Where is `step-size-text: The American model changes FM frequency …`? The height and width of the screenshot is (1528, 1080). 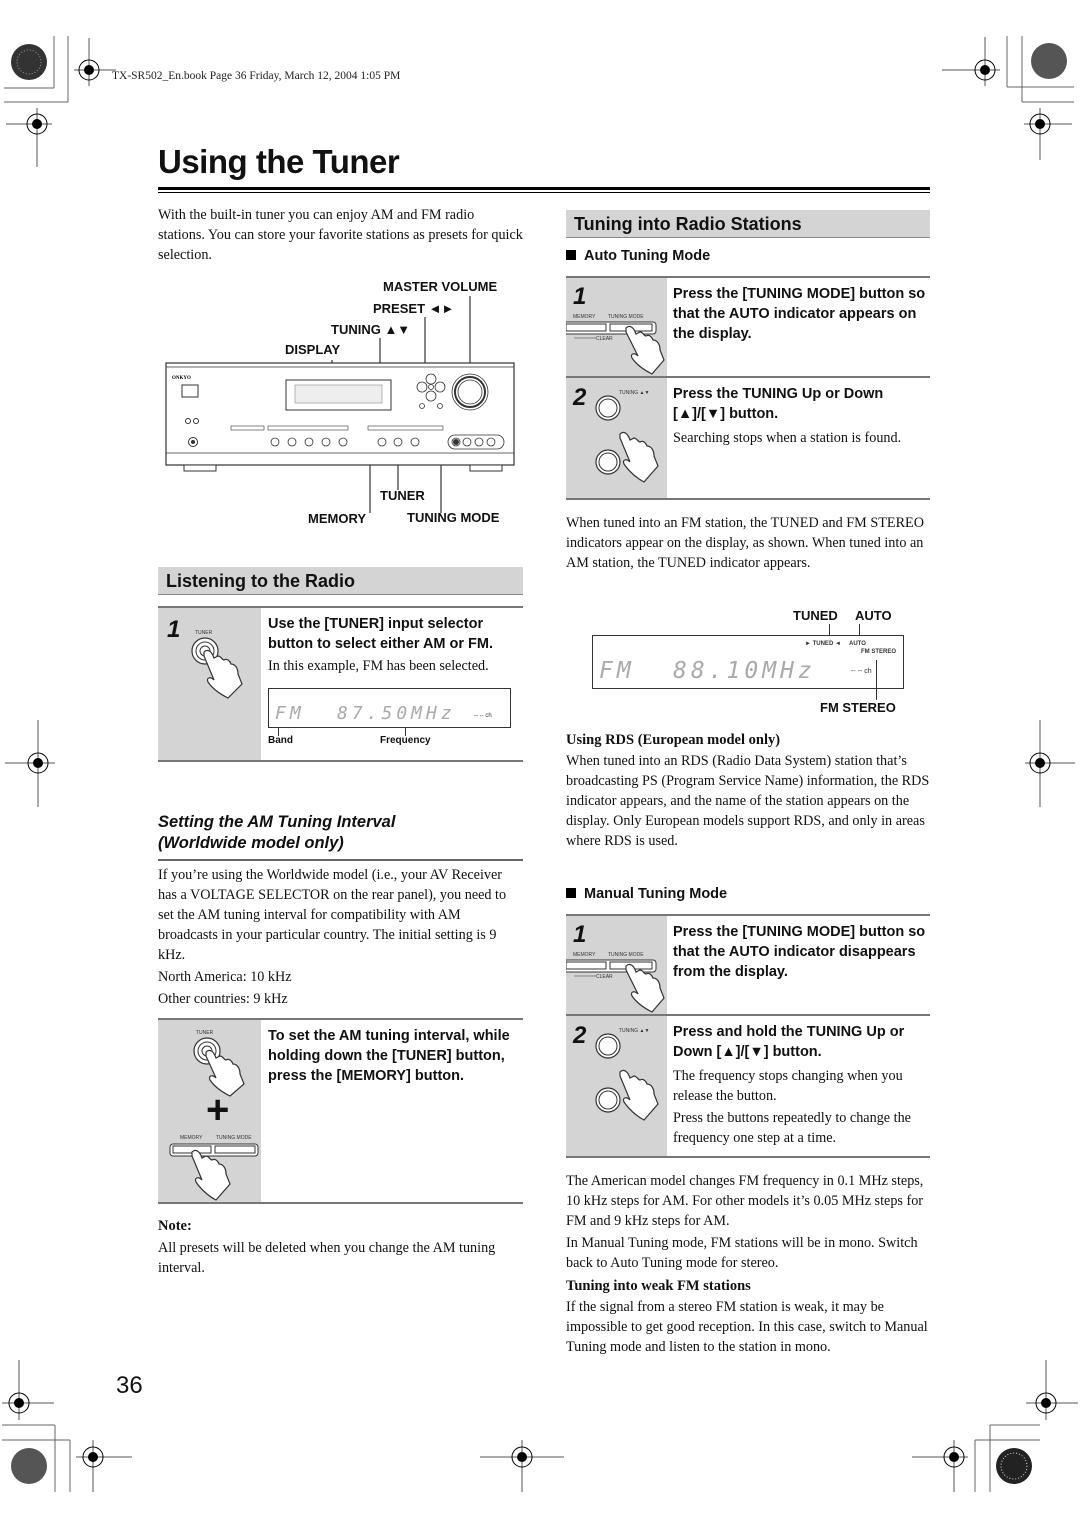 step-size-text: The American model changes FM frequency … is located at coordinates (745, 1201).